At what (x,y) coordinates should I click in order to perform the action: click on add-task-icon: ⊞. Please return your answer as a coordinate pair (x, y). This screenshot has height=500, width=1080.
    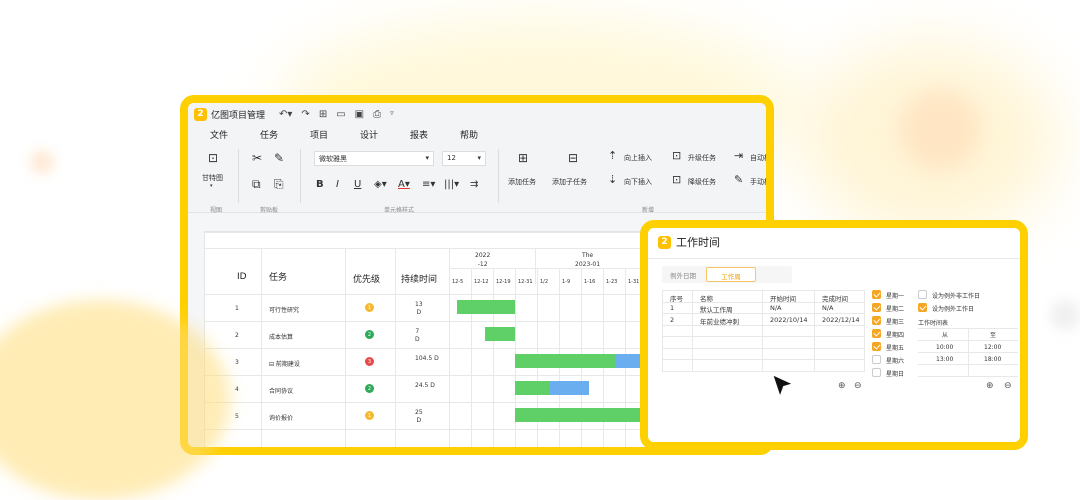
    Looking at the image, I should click on (523, 158).